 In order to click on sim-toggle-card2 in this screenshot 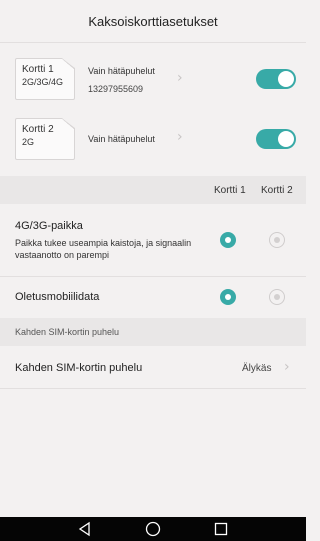, I will do `click(276, 139)`.